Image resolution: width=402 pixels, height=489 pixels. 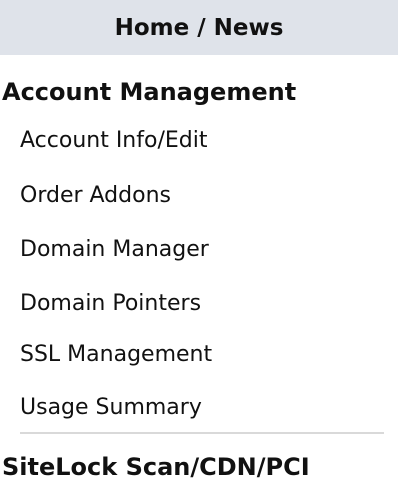 What do you see at coordinates (116, 354) in the screenshot?
I see `menu-item-ssl-management: SSL Management` at bounding box center [116, 354].